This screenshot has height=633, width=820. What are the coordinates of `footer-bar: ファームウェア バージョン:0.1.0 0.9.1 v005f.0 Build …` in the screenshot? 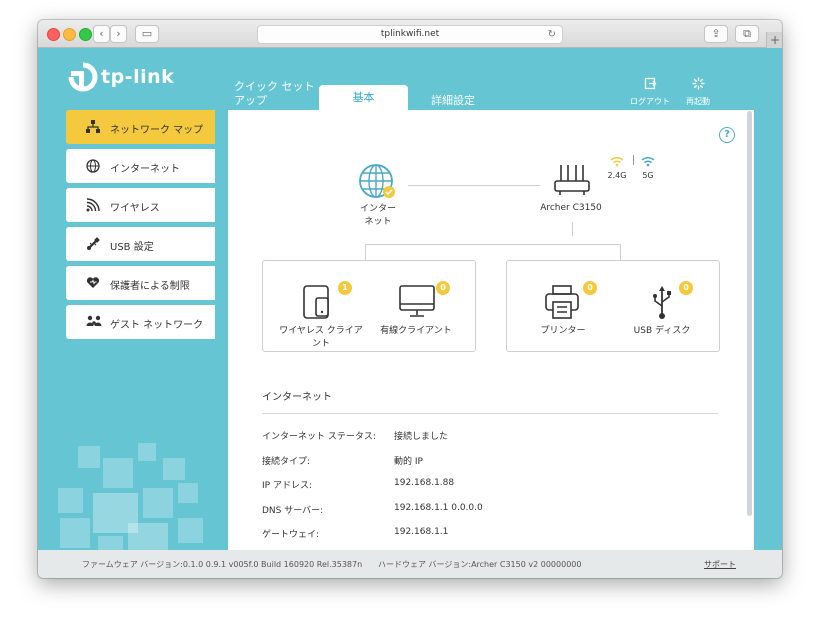 It's located at (410, 564).